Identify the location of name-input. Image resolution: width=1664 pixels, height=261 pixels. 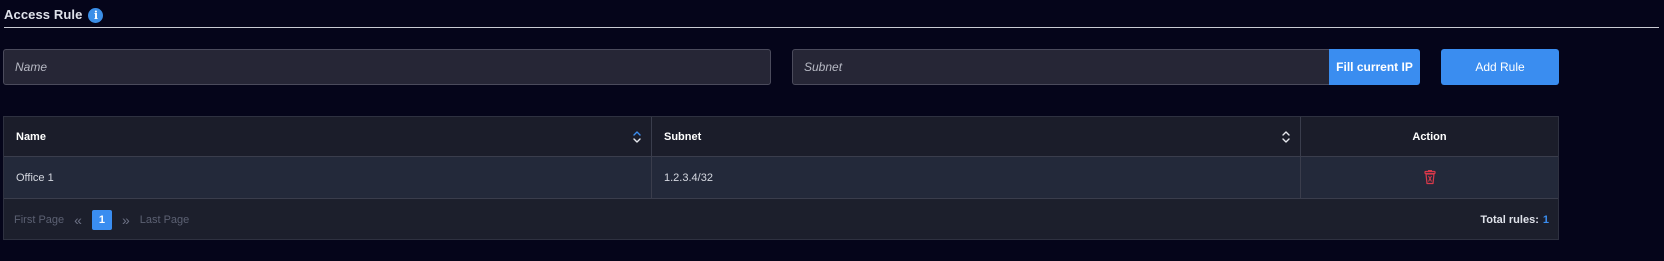
(392, 67).